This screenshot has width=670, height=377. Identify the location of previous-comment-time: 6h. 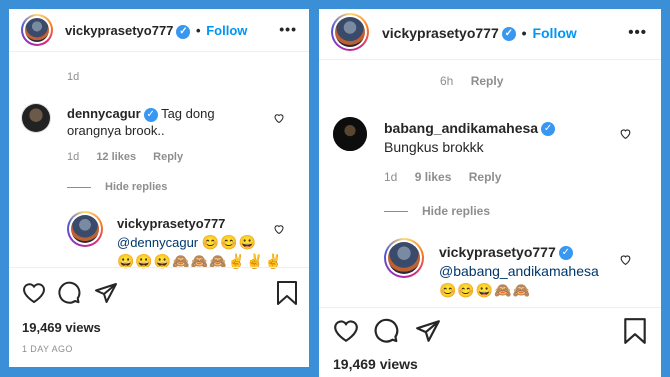
(447, 81).